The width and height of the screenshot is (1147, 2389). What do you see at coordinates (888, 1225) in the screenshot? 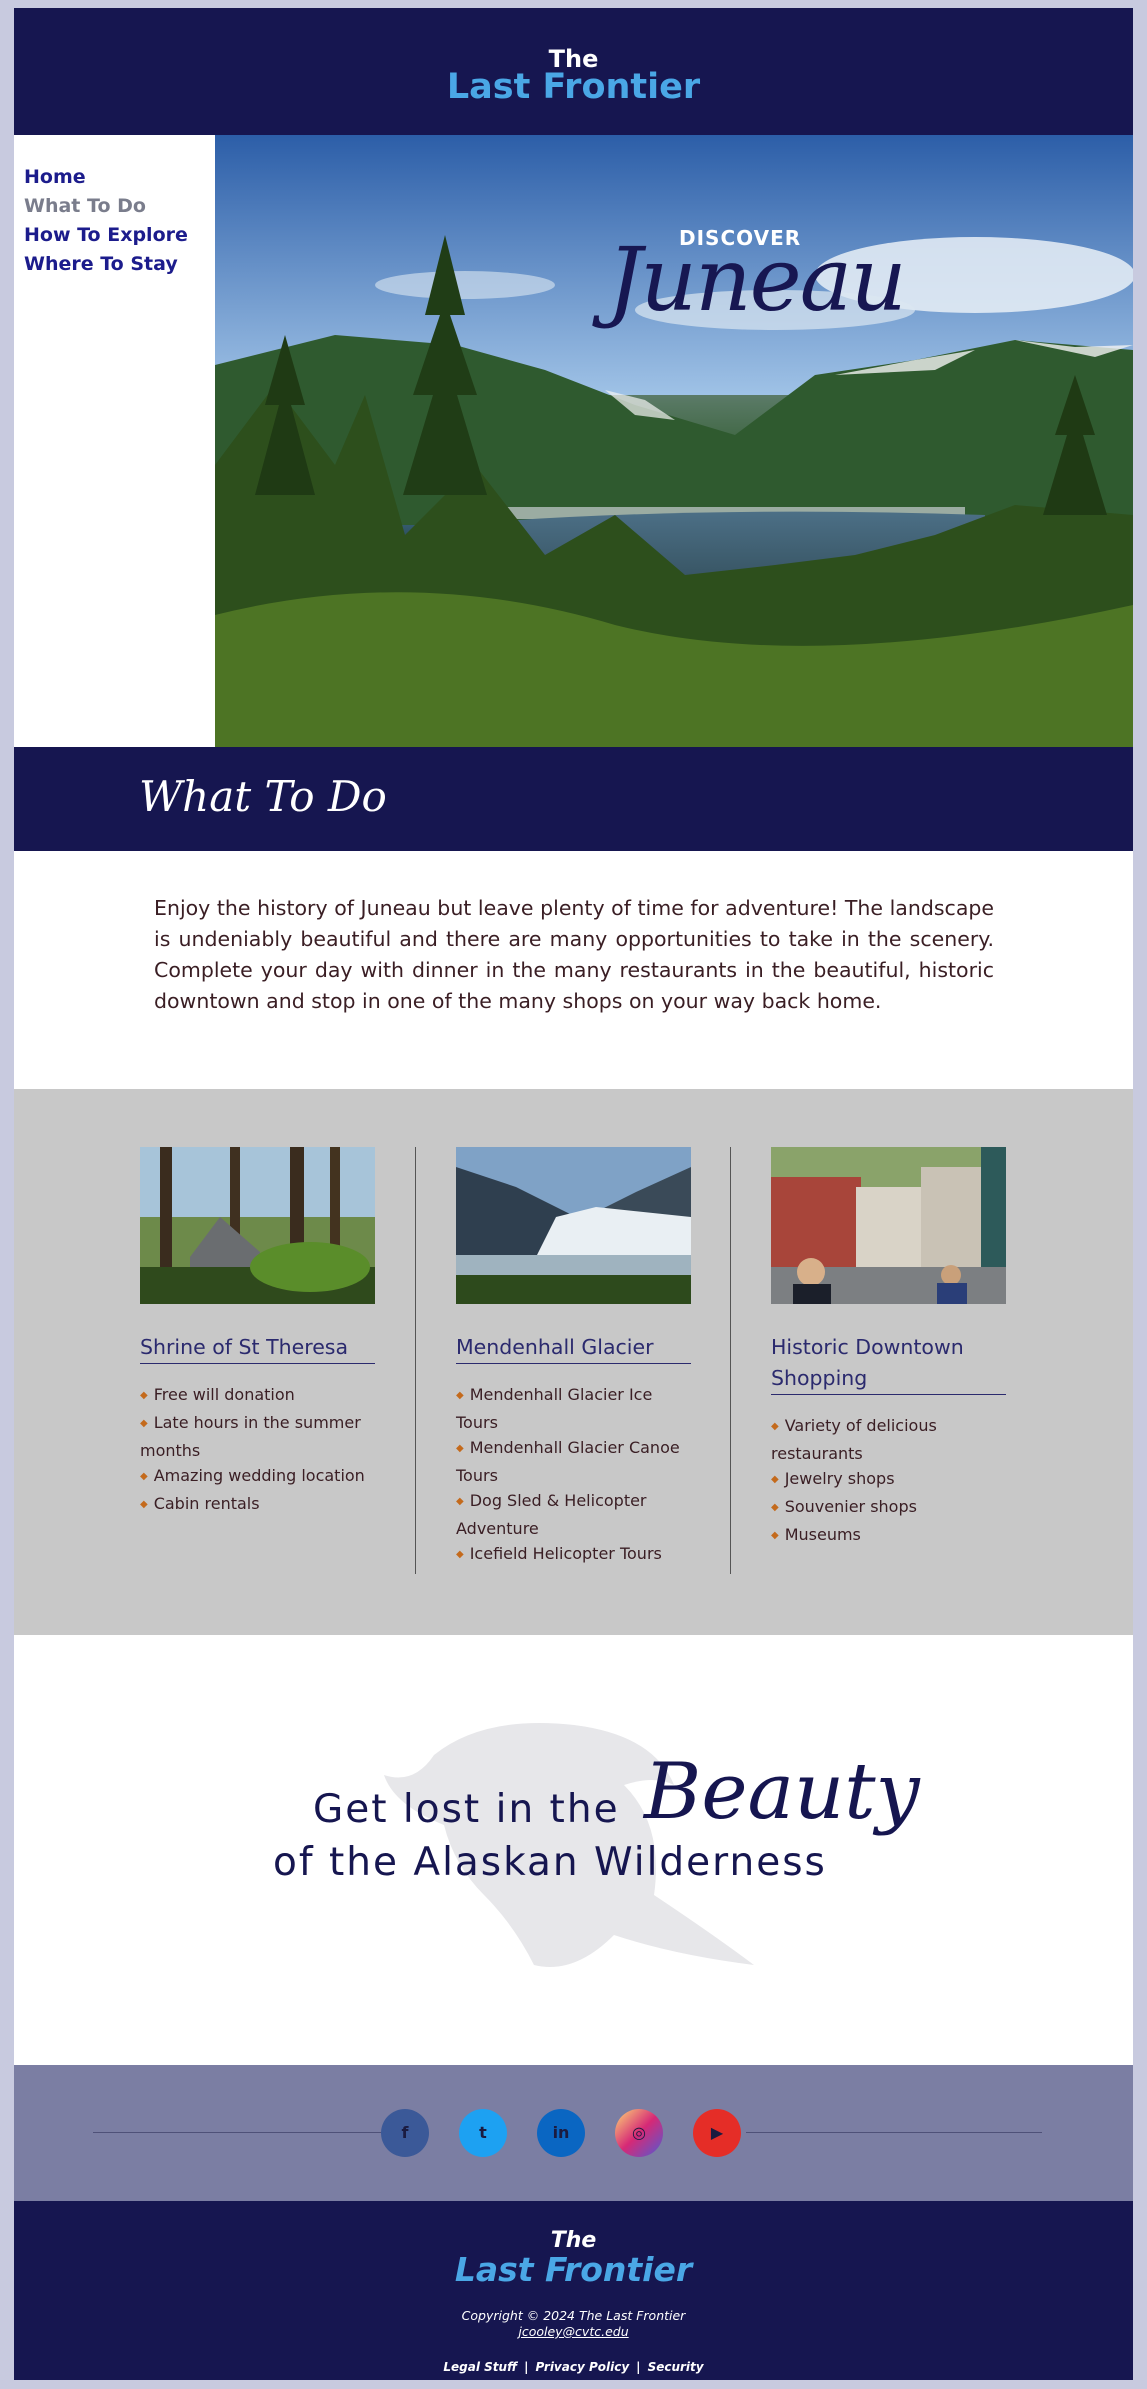
I see `downtown-photo` at bounding box center [888, 1225].